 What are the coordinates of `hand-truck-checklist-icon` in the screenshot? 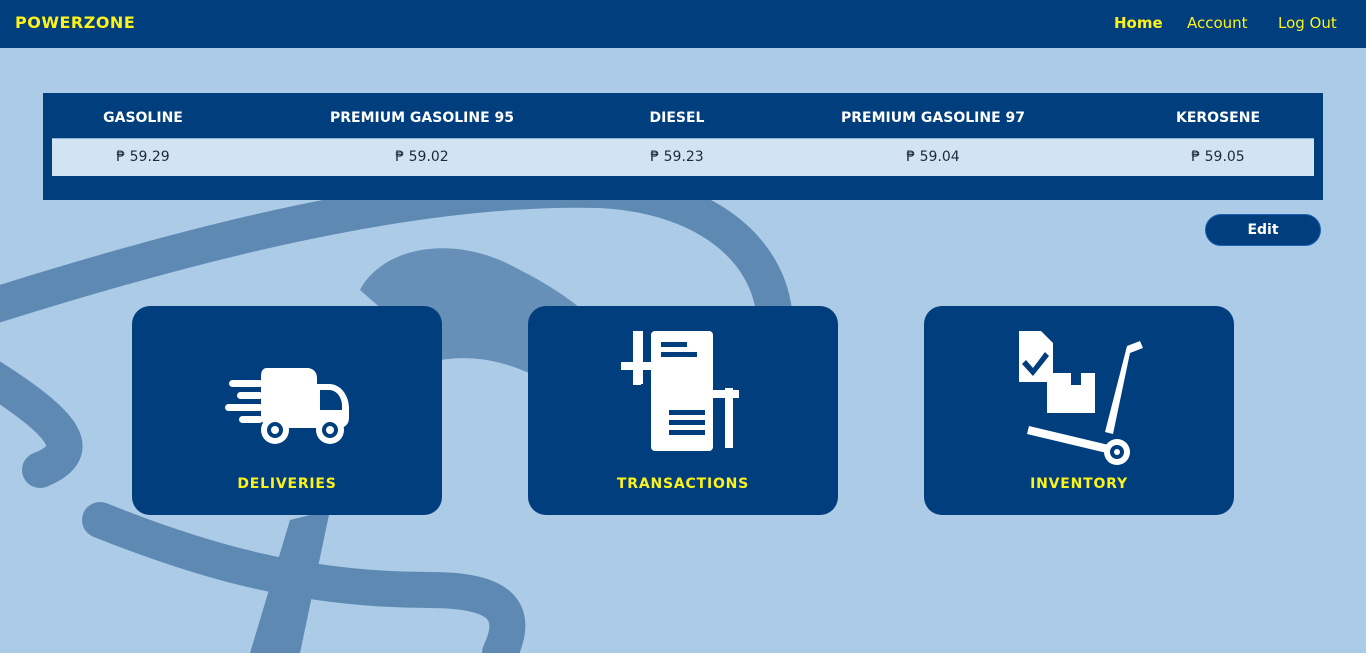 It's located at (1081, 398).